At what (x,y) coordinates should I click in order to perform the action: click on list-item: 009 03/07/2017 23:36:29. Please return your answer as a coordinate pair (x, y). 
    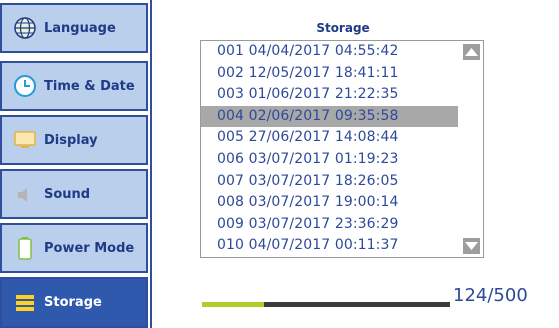
    Looking at the image, I should click on (329, 225).